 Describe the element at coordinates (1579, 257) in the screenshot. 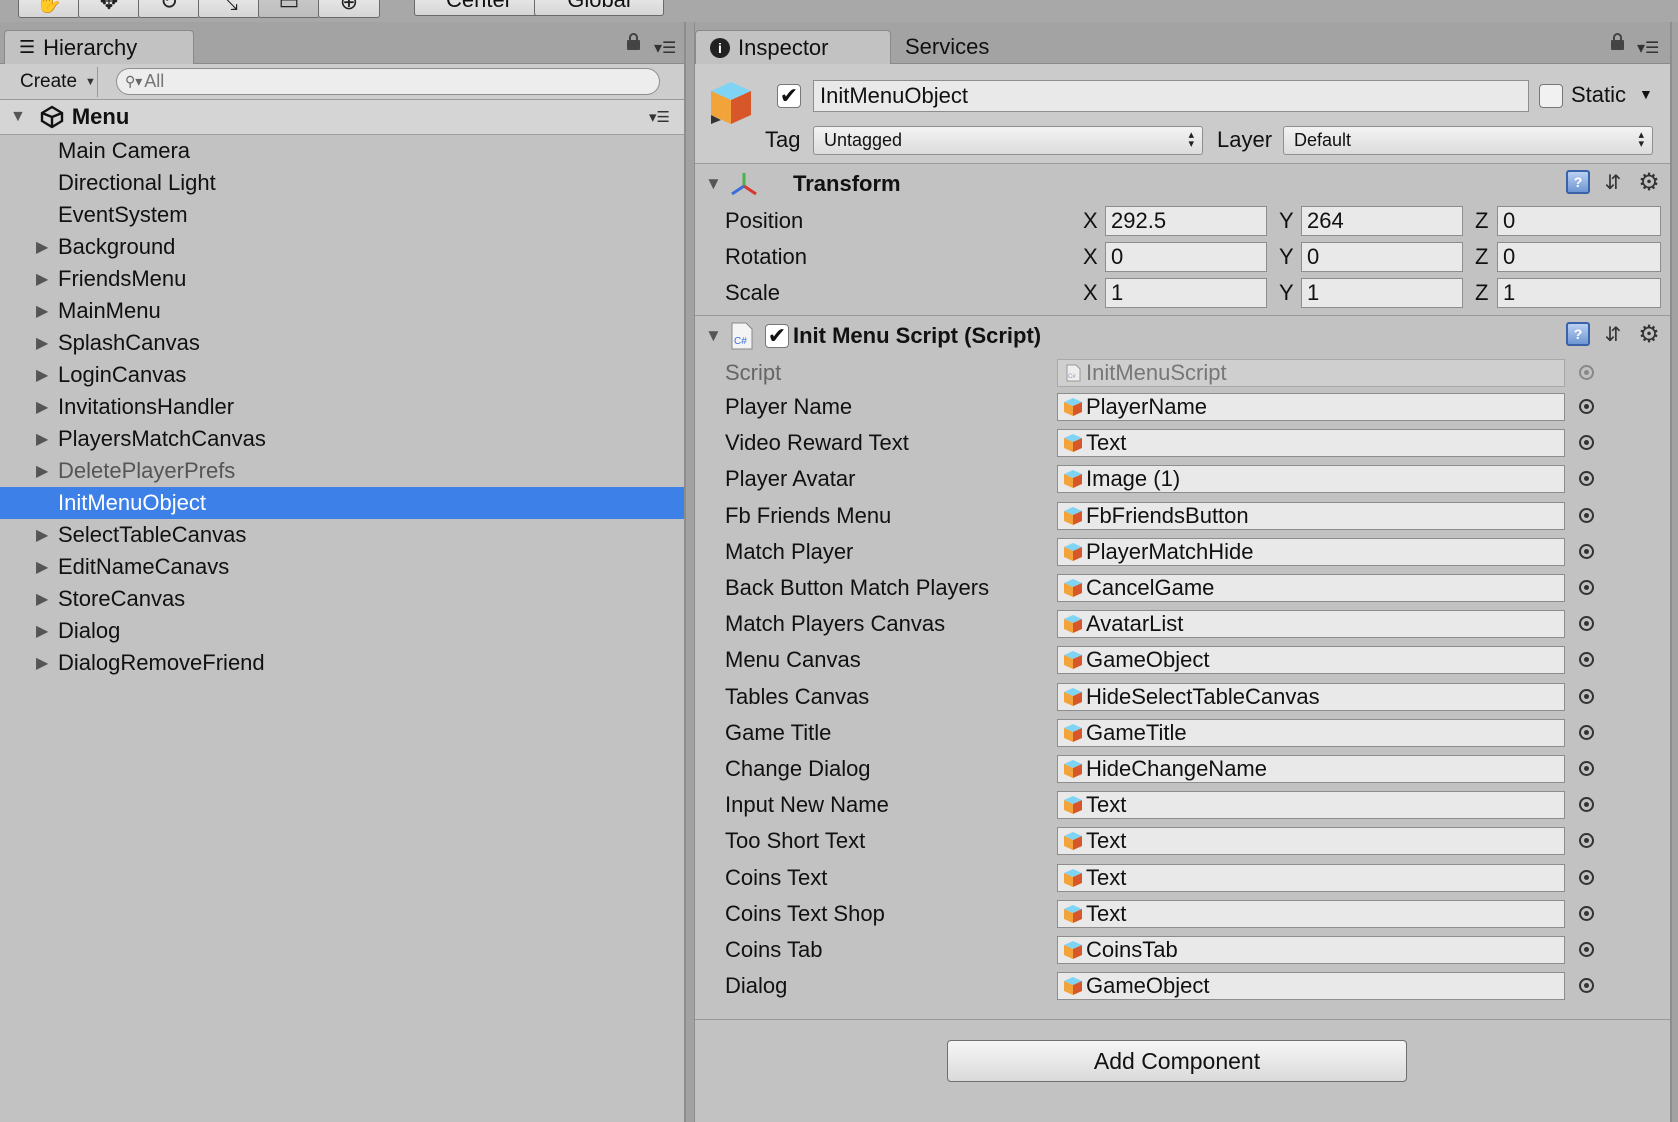

I see `rotation-z-field: 0` at that location.